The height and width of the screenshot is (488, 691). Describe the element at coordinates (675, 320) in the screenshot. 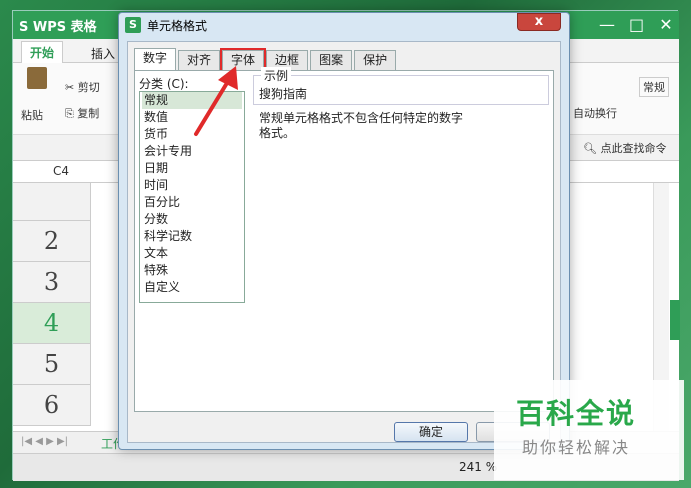

I see `side-panel-toggle` at that location.